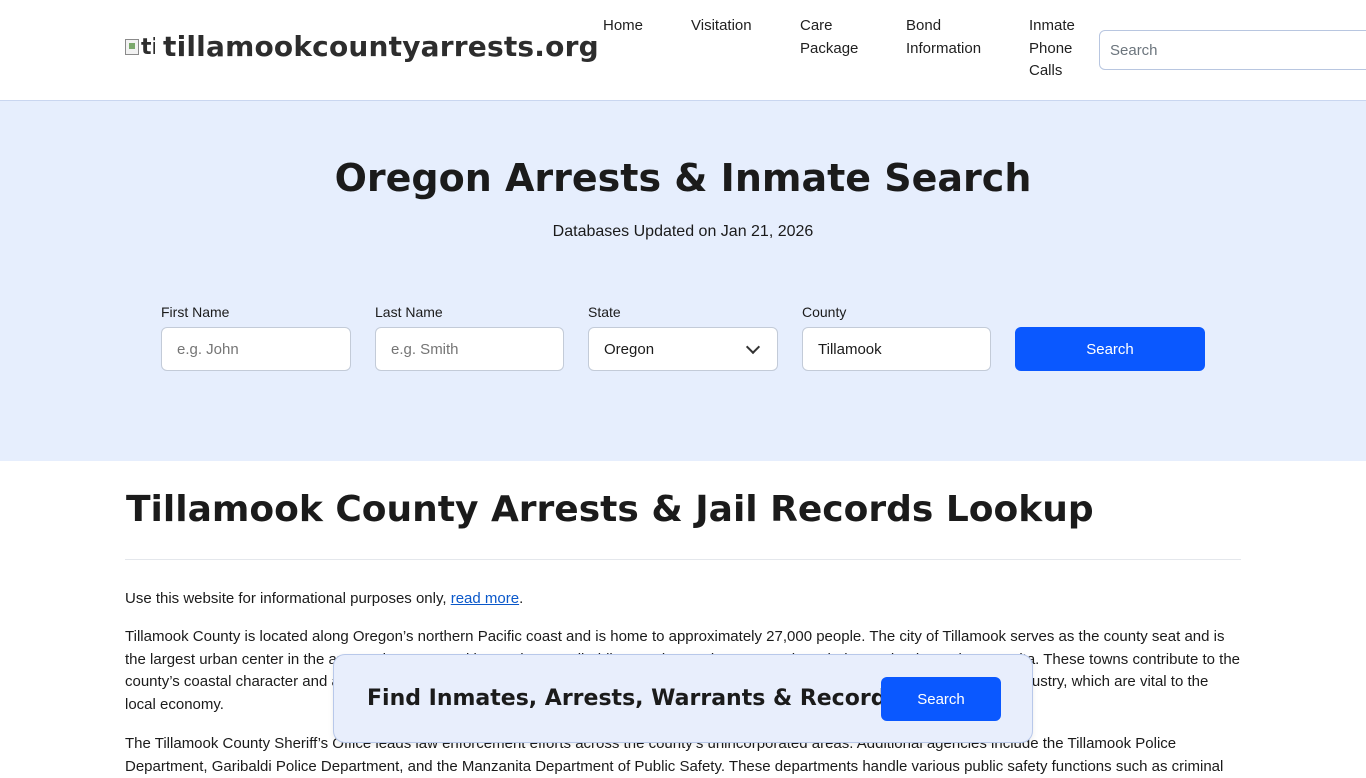 This screenshot has height=778, width=1366. What do you see at coordinates (409, 312) in the screenshot?
I see `last-name-label: Last Name` at bounding box center [409, 312].